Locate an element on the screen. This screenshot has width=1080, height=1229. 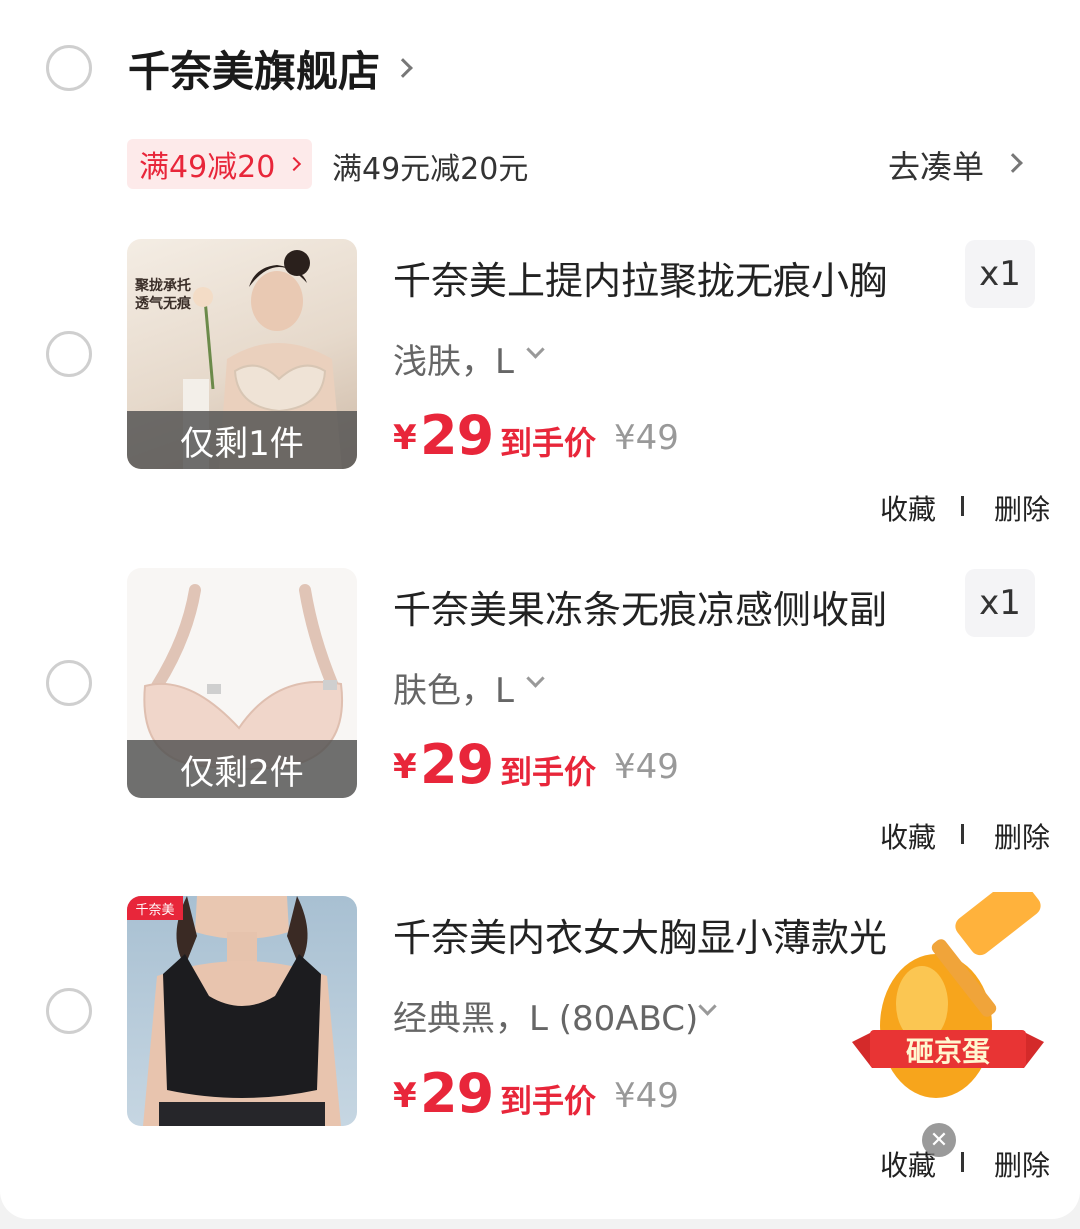
stock-remaining-label: 仅剩1件 is located at coordinates (242, 440).